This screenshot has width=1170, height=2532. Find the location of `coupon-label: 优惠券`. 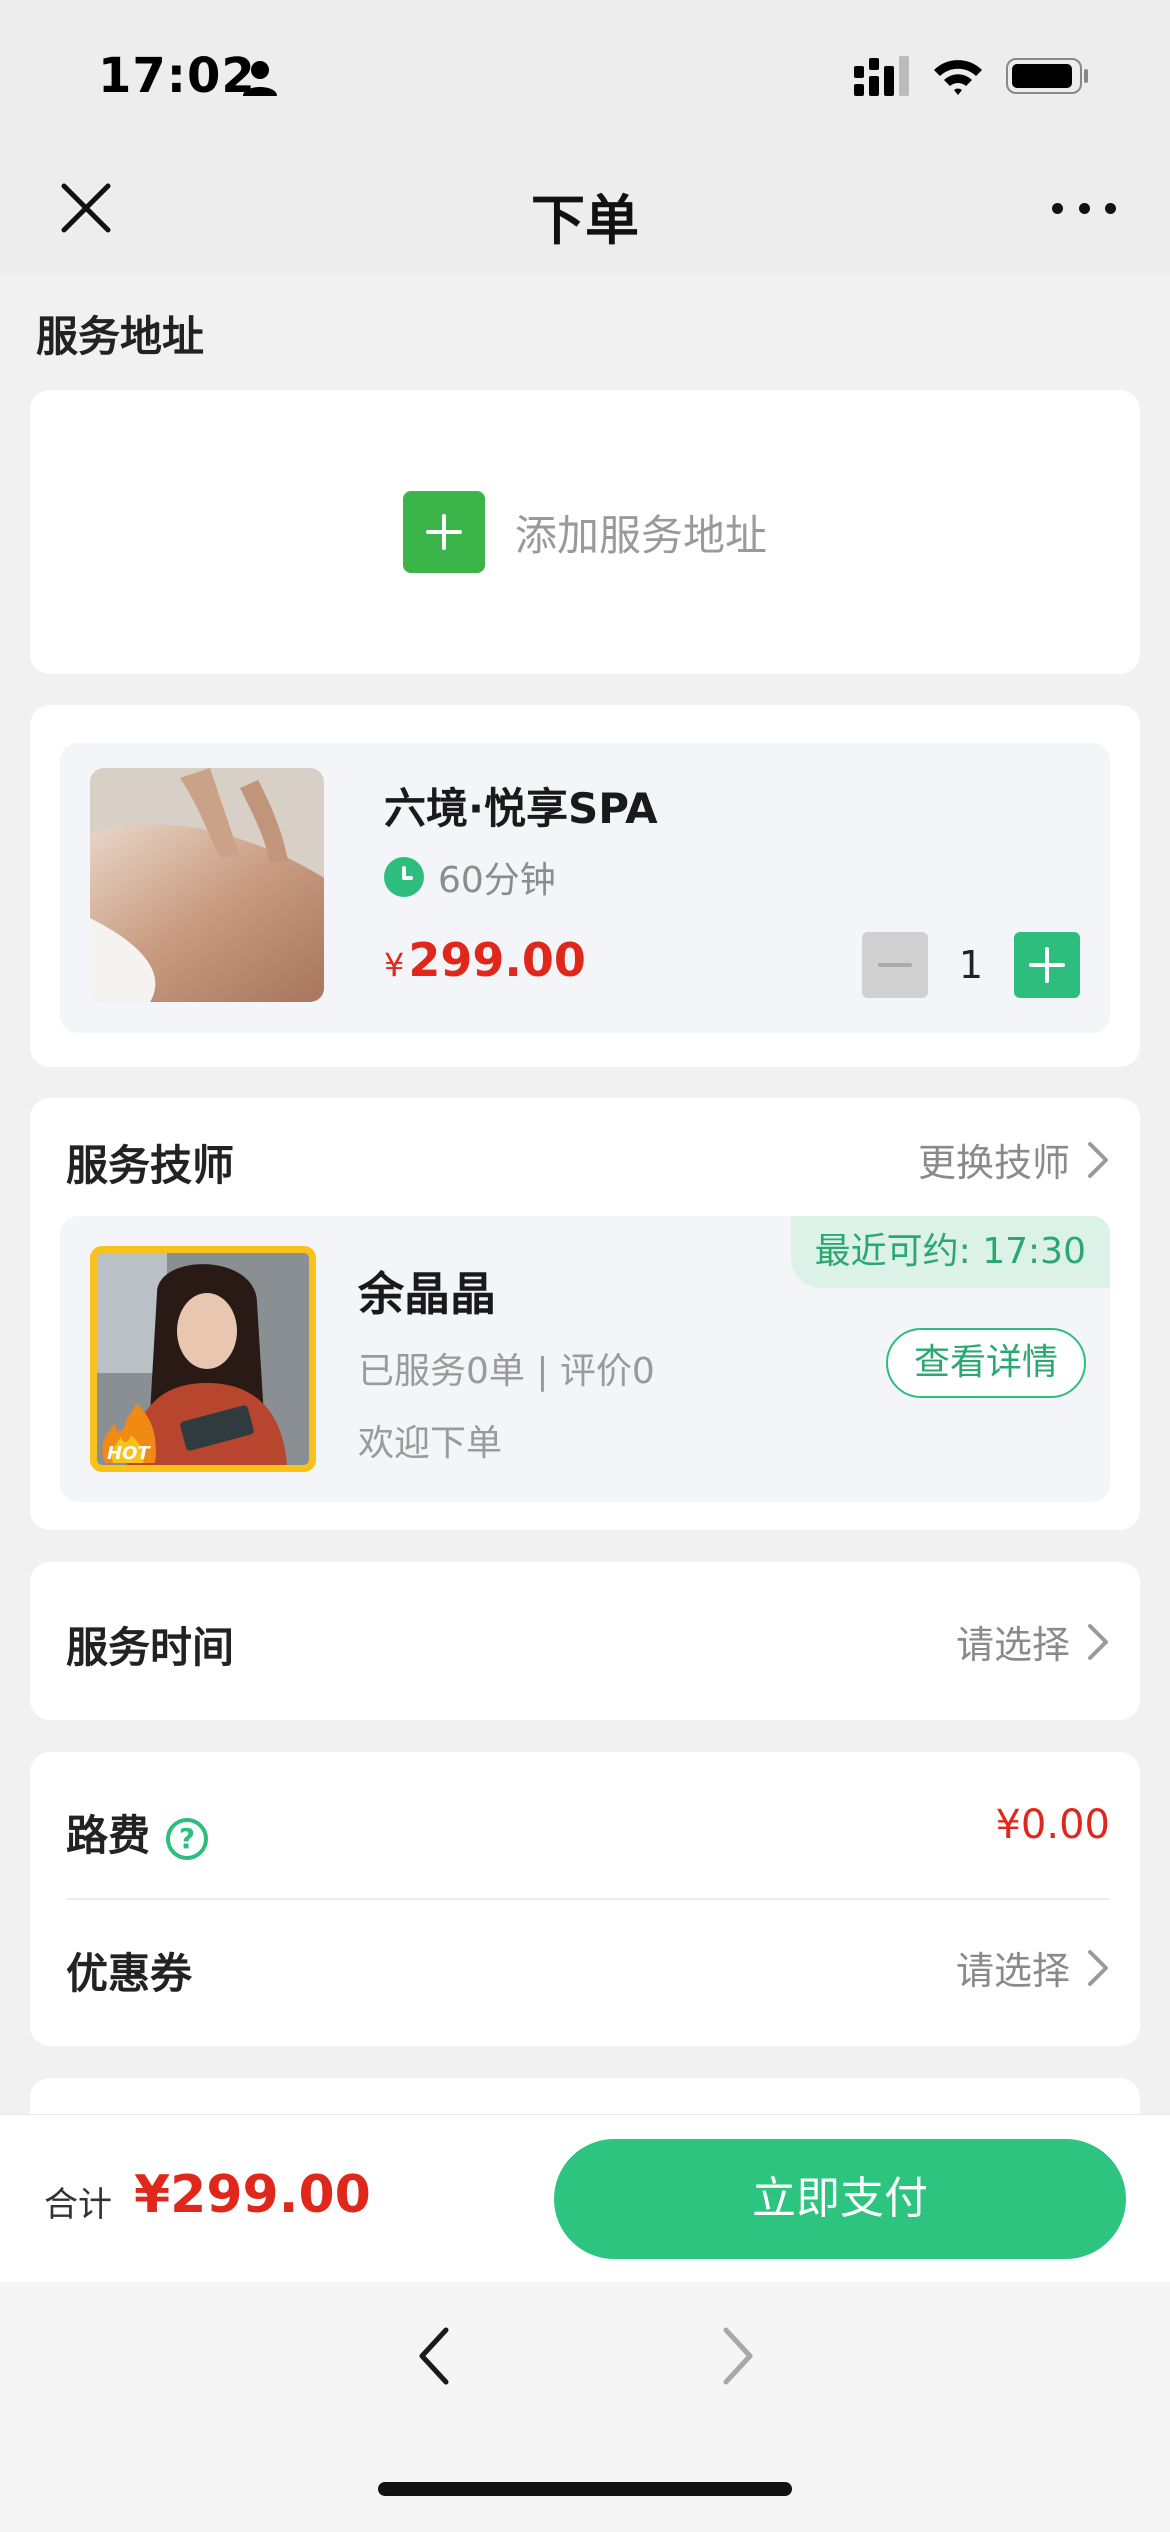

coupon-label: 优惠券 is located at coordinates (129, 1973).